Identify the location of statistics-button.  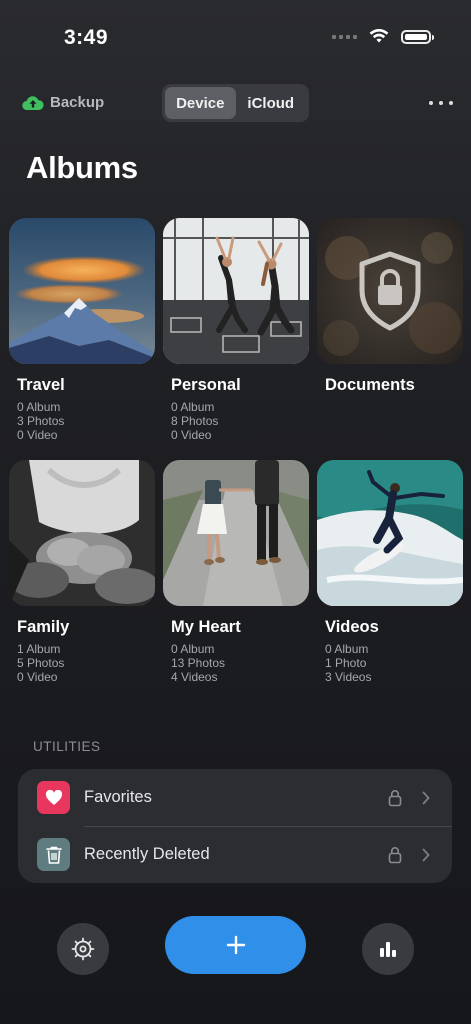
(388, 949).